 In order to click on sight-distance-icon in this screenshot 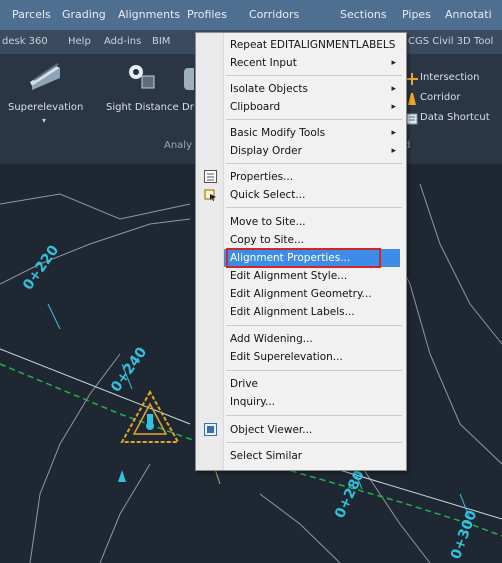, I will do `click(142, 77)`.